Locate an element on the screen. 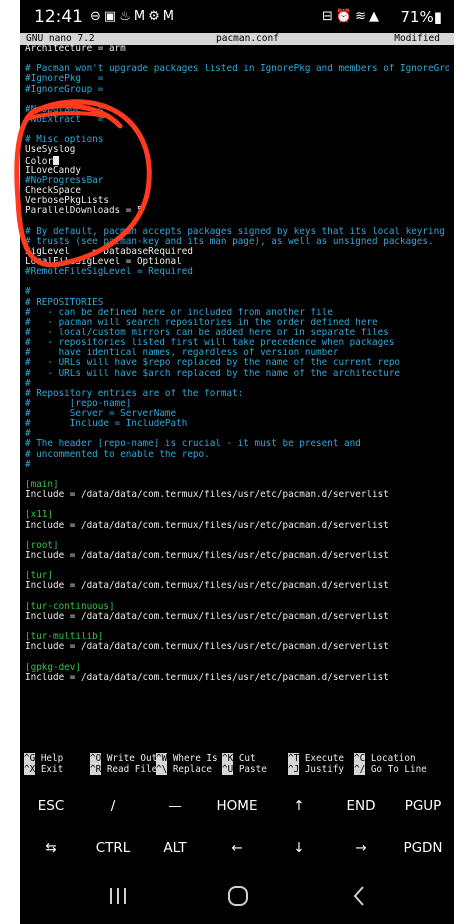 This screenshot has height=924, width=474. editor-line: [gpkg-dev] is located at coordinates (237, 668).